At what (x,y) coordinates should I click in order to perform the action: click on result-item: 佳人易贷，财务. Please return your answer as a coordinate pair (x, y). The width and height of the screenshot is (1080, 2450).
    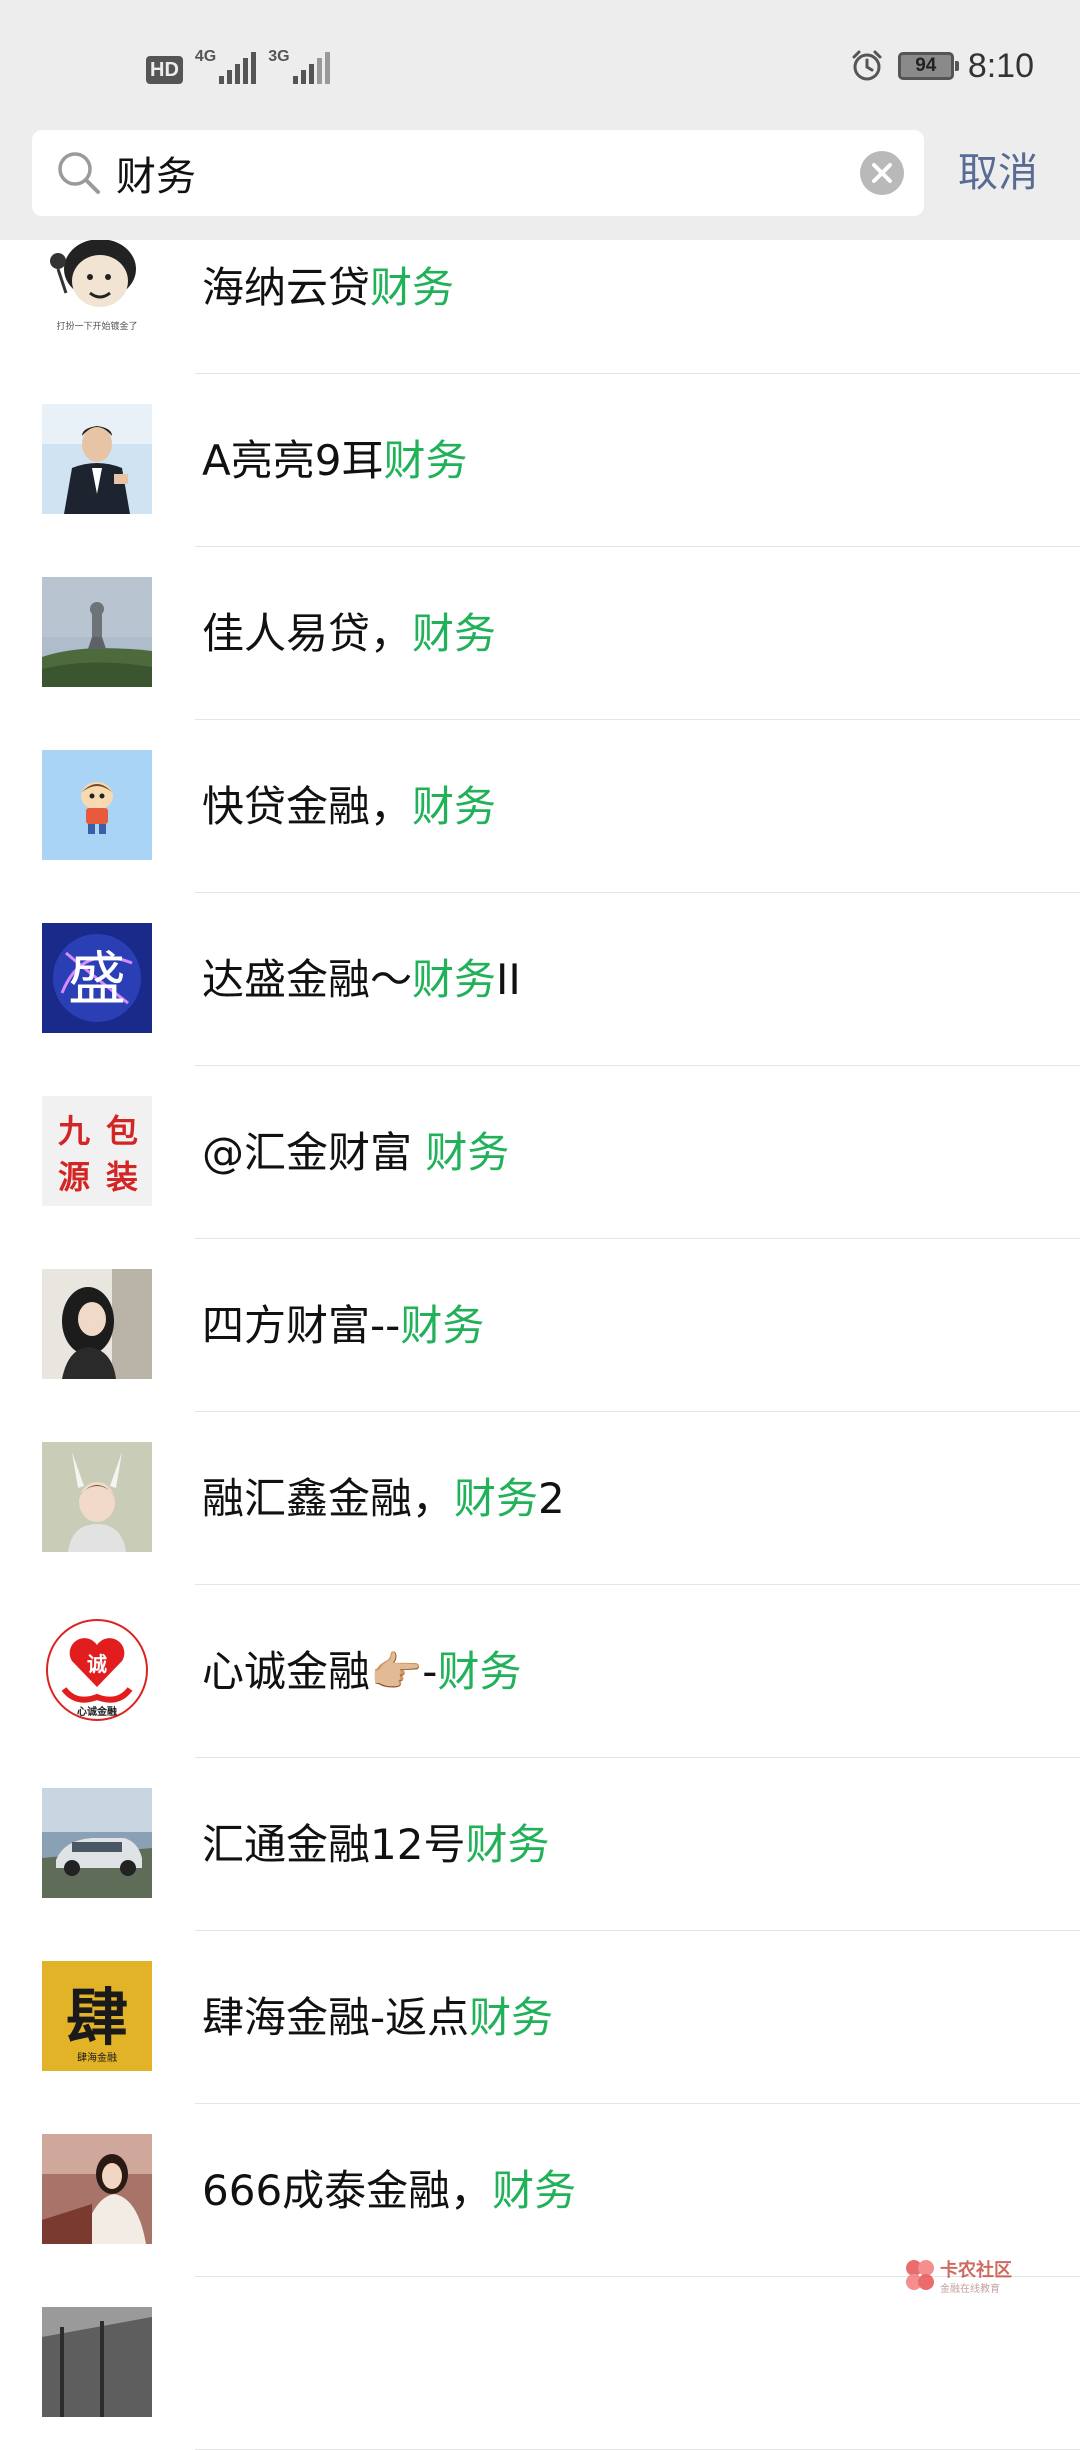
    Looking at the image, I should click on (540, 633).